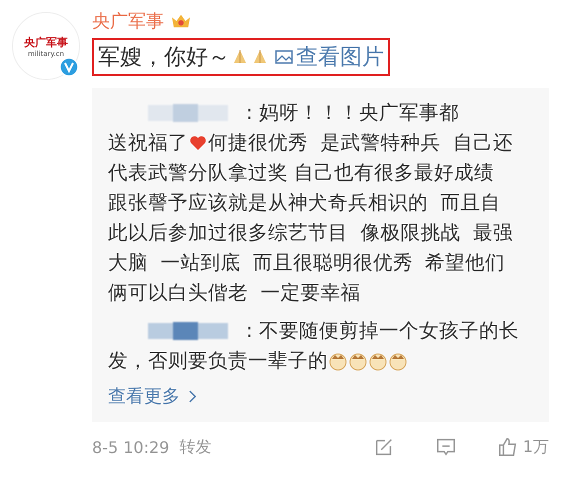 Image resolution: width=563 pixels, height=480 pixels. I want to click on repost-link: 转发, so click(195, 447).